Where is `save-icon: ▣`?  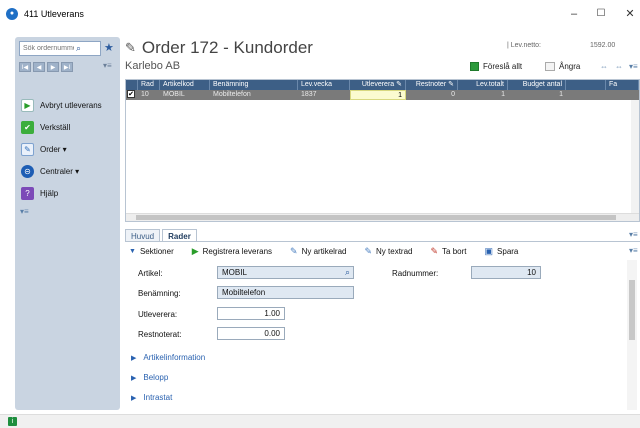 save-icon: ▣ is located at coordinates (489, 250).